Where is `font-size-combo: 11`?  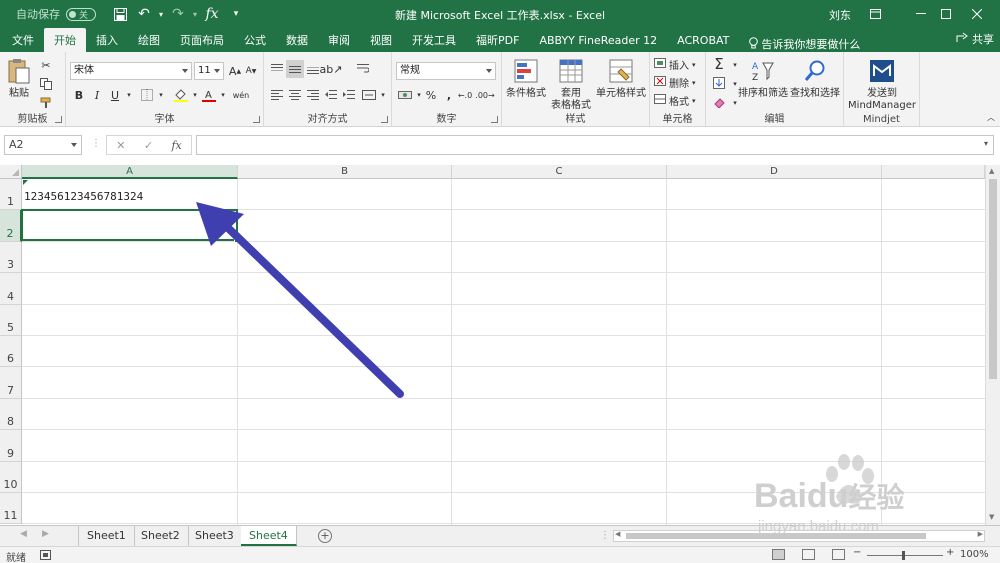 font-size-combo: 11 is located at coordinates (209, 71).